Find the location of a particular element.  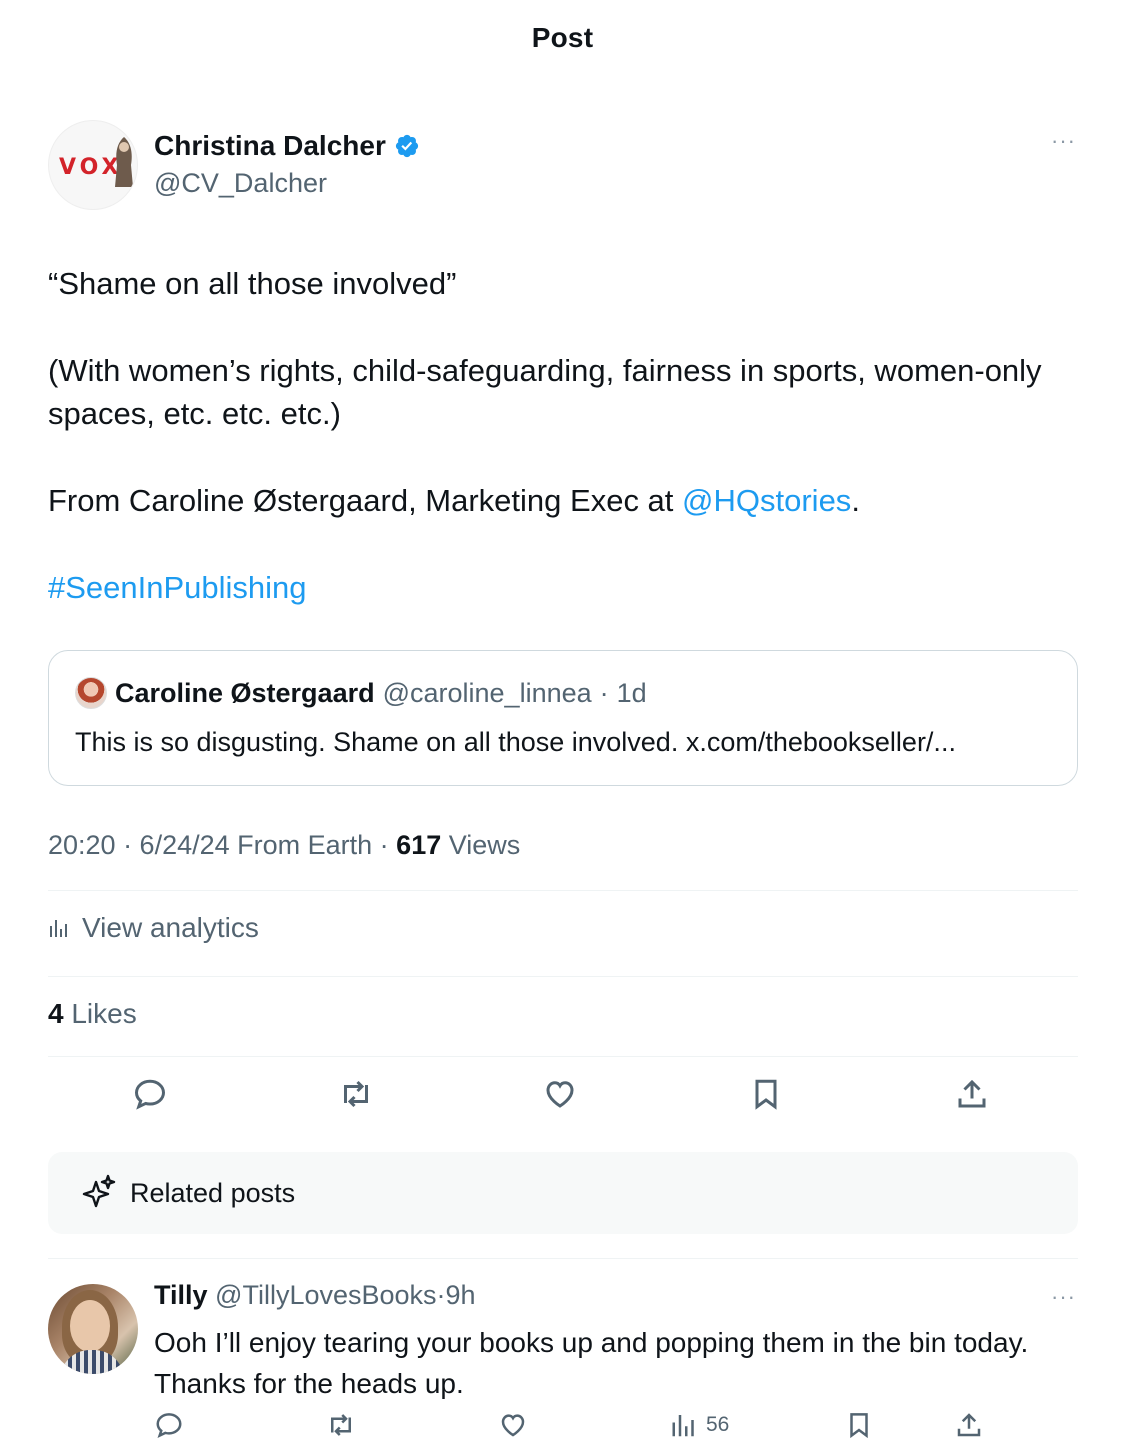

likes-summary: 4 Likes is located at coordinates (92, 1014).